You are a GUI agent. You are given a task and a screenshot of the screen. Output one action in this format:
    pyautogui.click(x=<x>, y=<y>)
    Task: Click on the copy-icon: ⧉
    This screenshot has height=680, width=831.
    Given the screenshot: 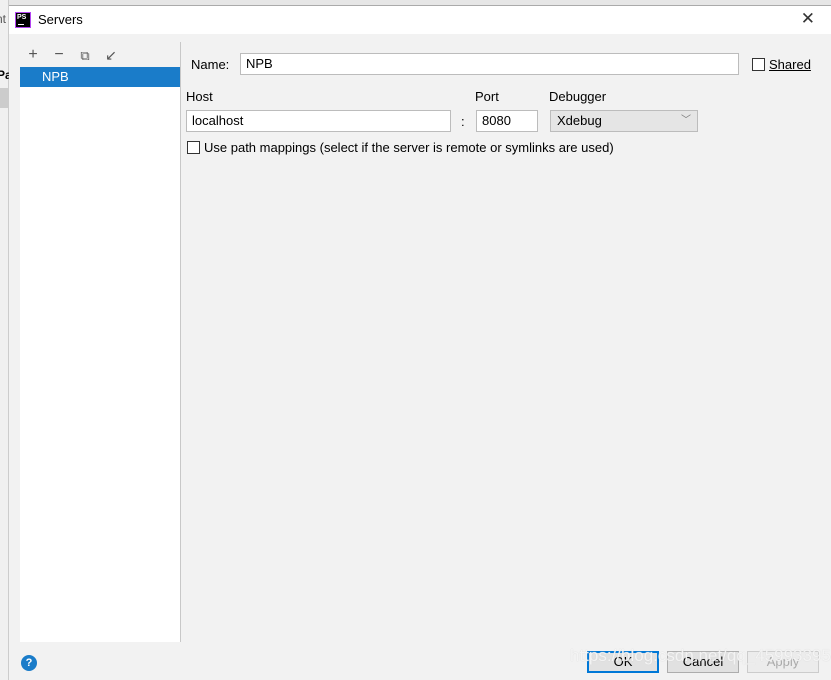 What is the action you would take?
    pyautogui.click(x=85, y=56)
    